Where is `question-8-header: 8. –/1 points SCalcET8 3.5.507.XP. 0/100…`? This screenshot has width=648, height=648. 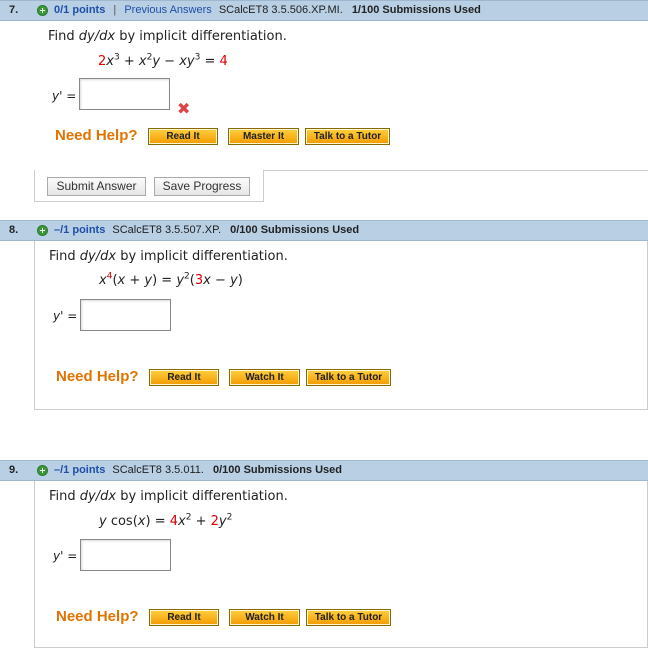
question-8-header: 8. –/1 points SCalcET8 3.5.507.XP. 0/100… is located at coordinates (324, 230).